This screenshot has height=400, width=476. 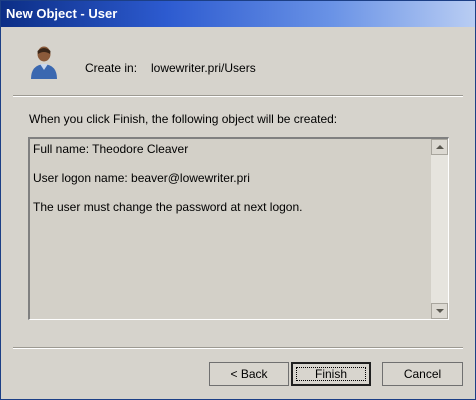 I want to click on header-divider, so click(x=238, y=96).